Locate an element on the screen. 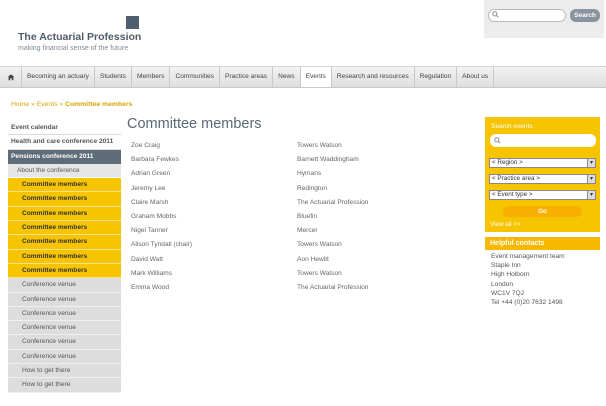 This screenshot has height=406, width=606. member-name: Emma Wood is located at coordinates (150, 287).